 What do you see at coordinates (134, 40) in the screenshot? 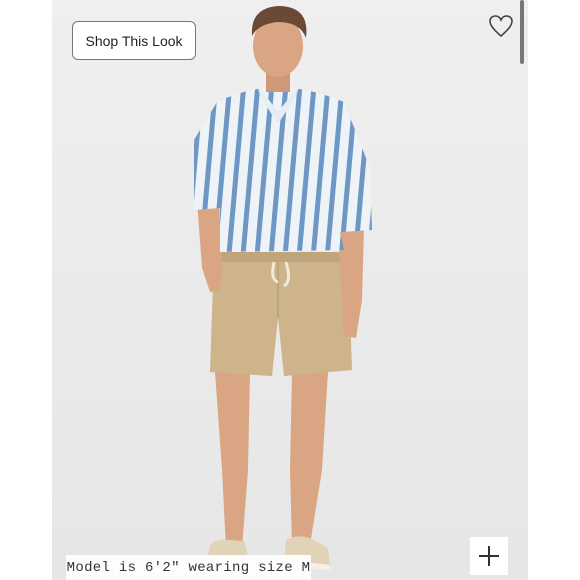
I see `shop-this-look-button: Shop This Look` at bounding box center [134, 40].